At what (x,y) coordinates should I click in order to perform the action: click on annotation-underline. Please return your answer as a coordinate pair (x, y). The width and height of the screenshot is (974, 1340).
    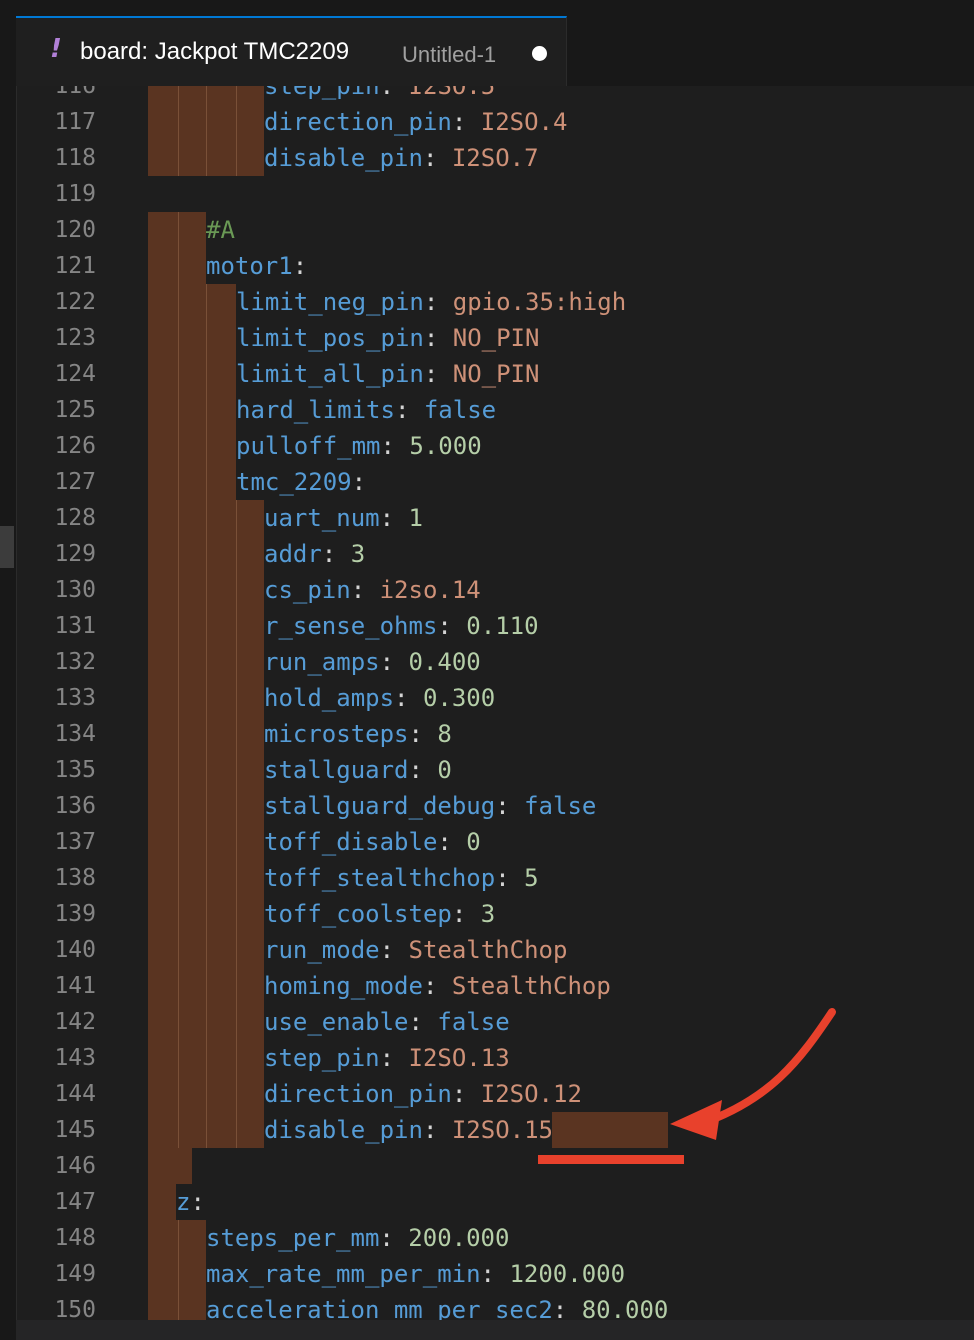
    Looking at the image, I should click on (611, 1159).